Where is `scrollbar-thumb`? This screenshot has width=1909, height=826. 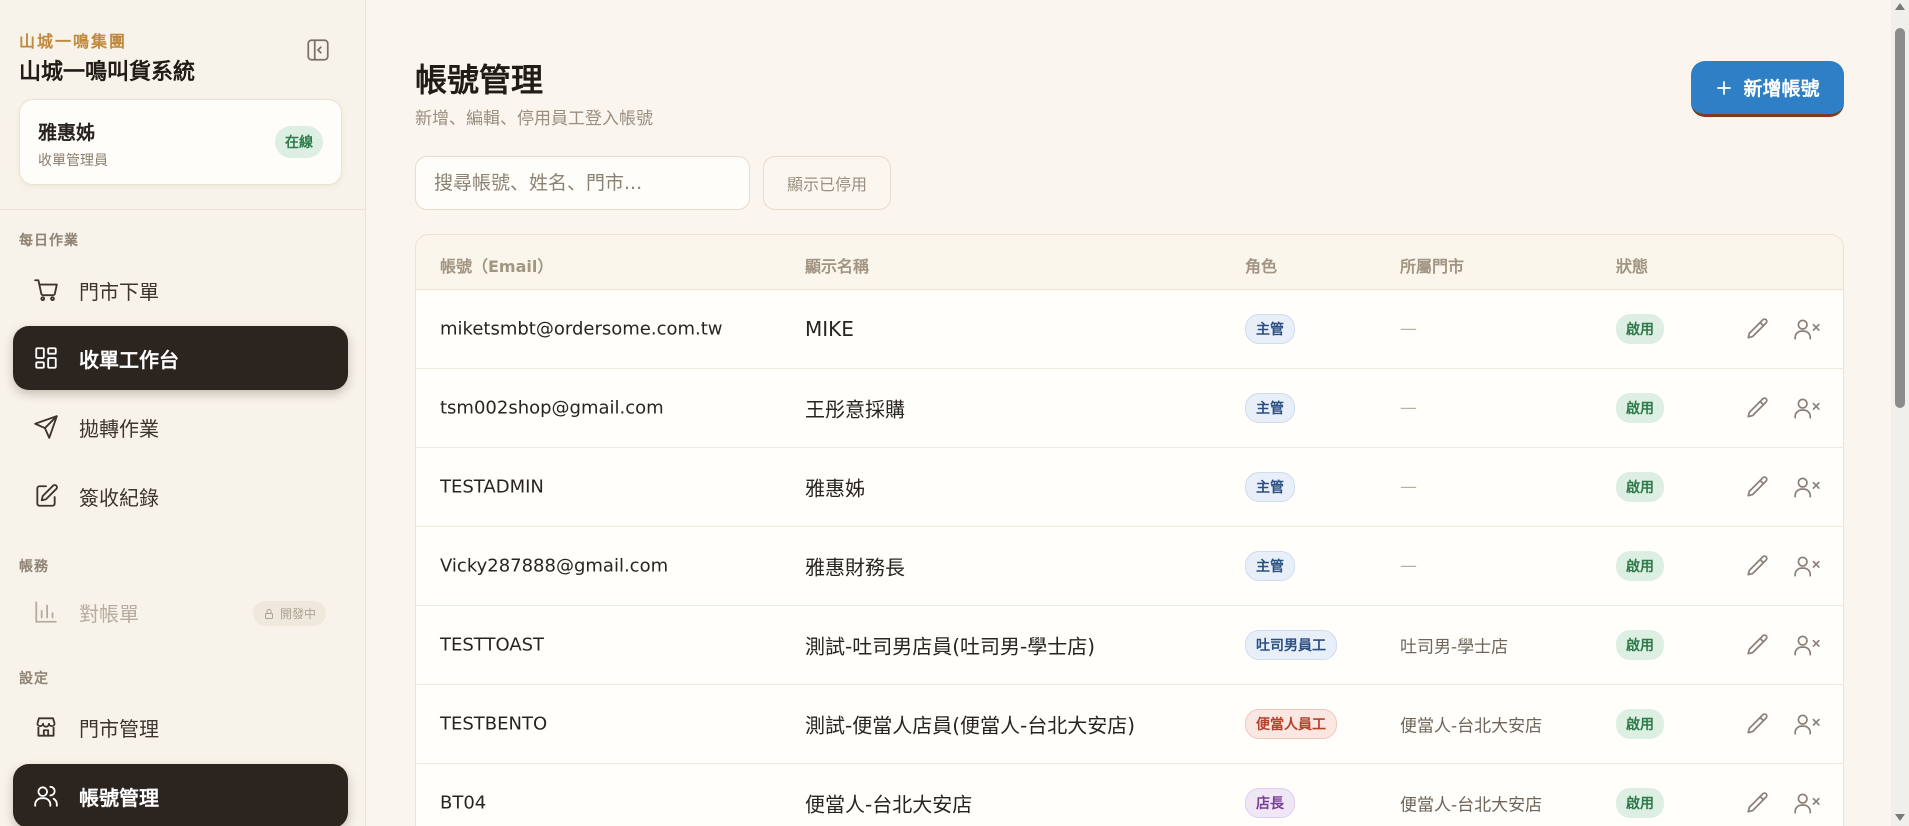
scrollbar-thumb is located at coordinates (1900, 218).